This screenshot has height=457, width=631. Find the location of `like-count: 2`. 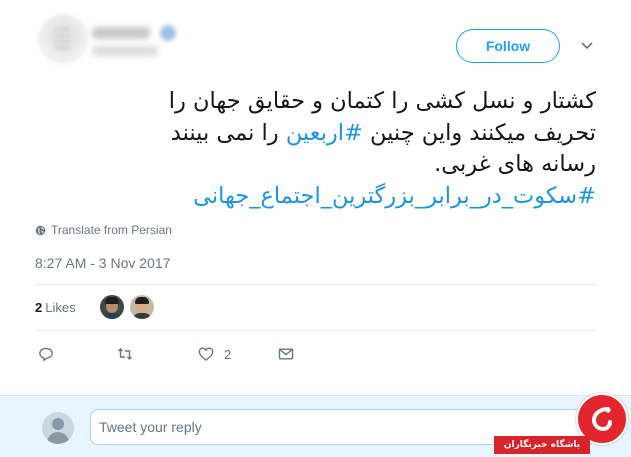

like-count: 2 is located at coordinates (228, 354).